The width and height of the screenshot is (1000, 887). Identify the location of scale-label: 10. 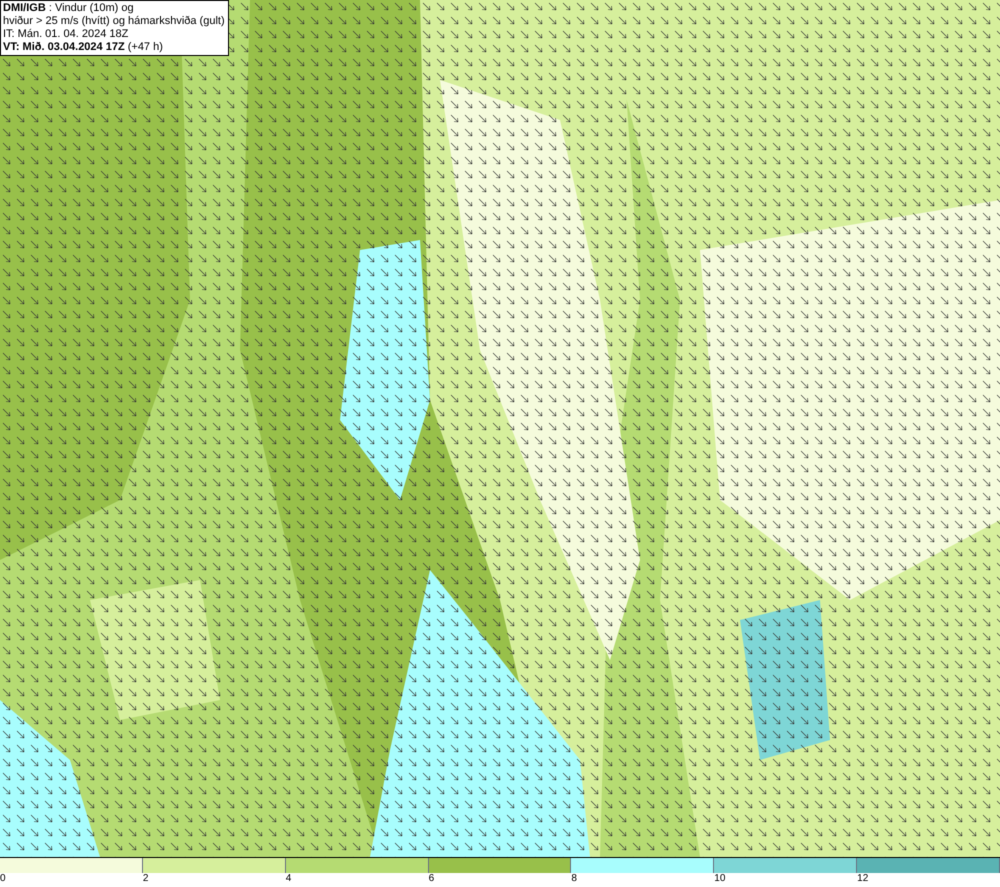
(720, 879).